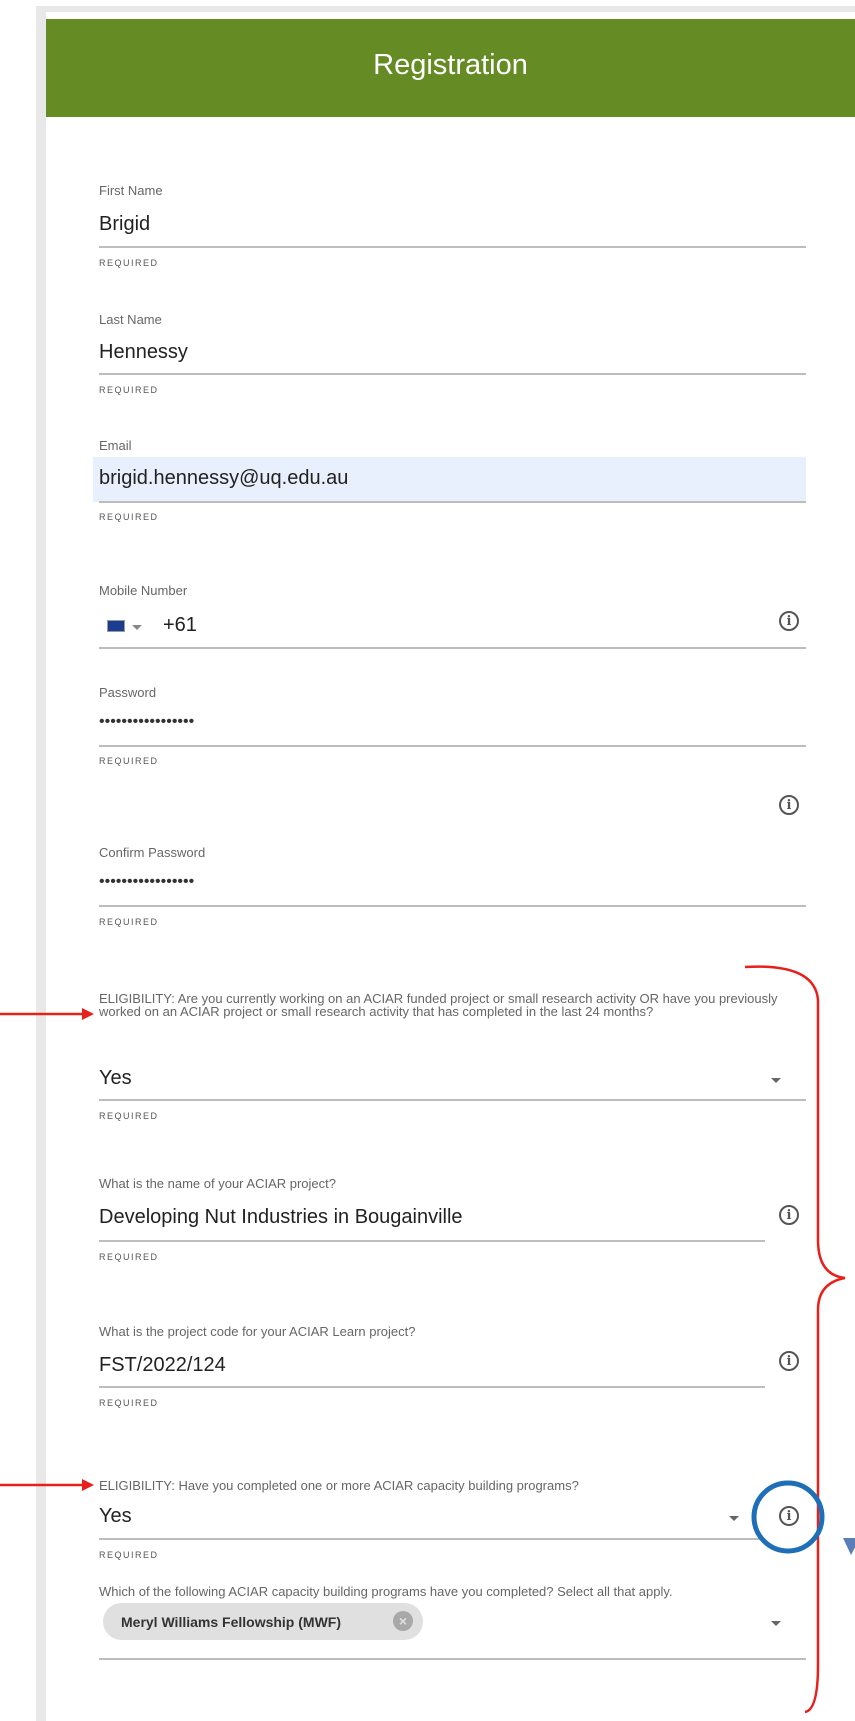 The height and width of the screenshot is (1721, 855). Describe the element at coordinates (788, 1517) in the screenshot. I see `highlight-circle-icon` at that location.